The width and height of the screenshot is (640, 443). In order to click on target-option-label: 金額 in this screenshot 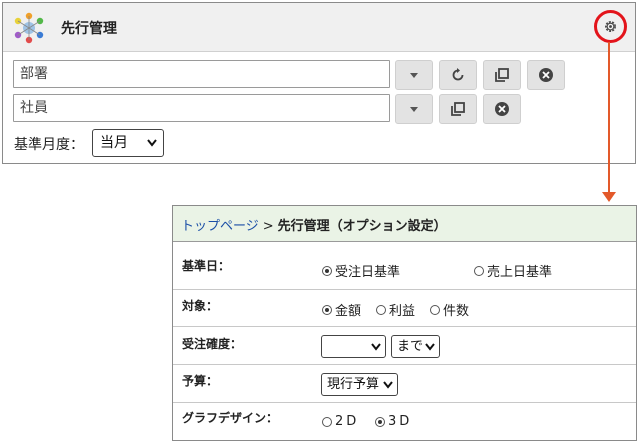, I will do `click(348, 311)`.